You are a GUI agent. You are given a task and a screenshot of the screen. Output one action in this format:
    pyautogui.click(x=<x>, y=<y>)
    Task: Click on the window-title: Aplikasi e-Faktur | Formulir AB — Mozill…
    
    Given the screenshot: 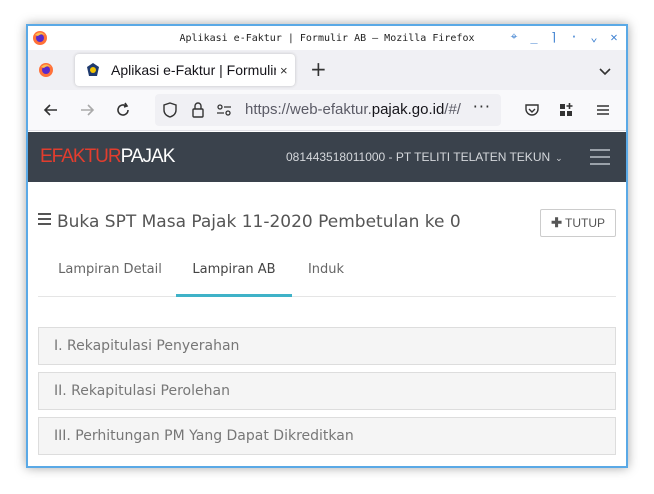 What is the action you would take?
    pyautogui.click(x=327, y=38)
    